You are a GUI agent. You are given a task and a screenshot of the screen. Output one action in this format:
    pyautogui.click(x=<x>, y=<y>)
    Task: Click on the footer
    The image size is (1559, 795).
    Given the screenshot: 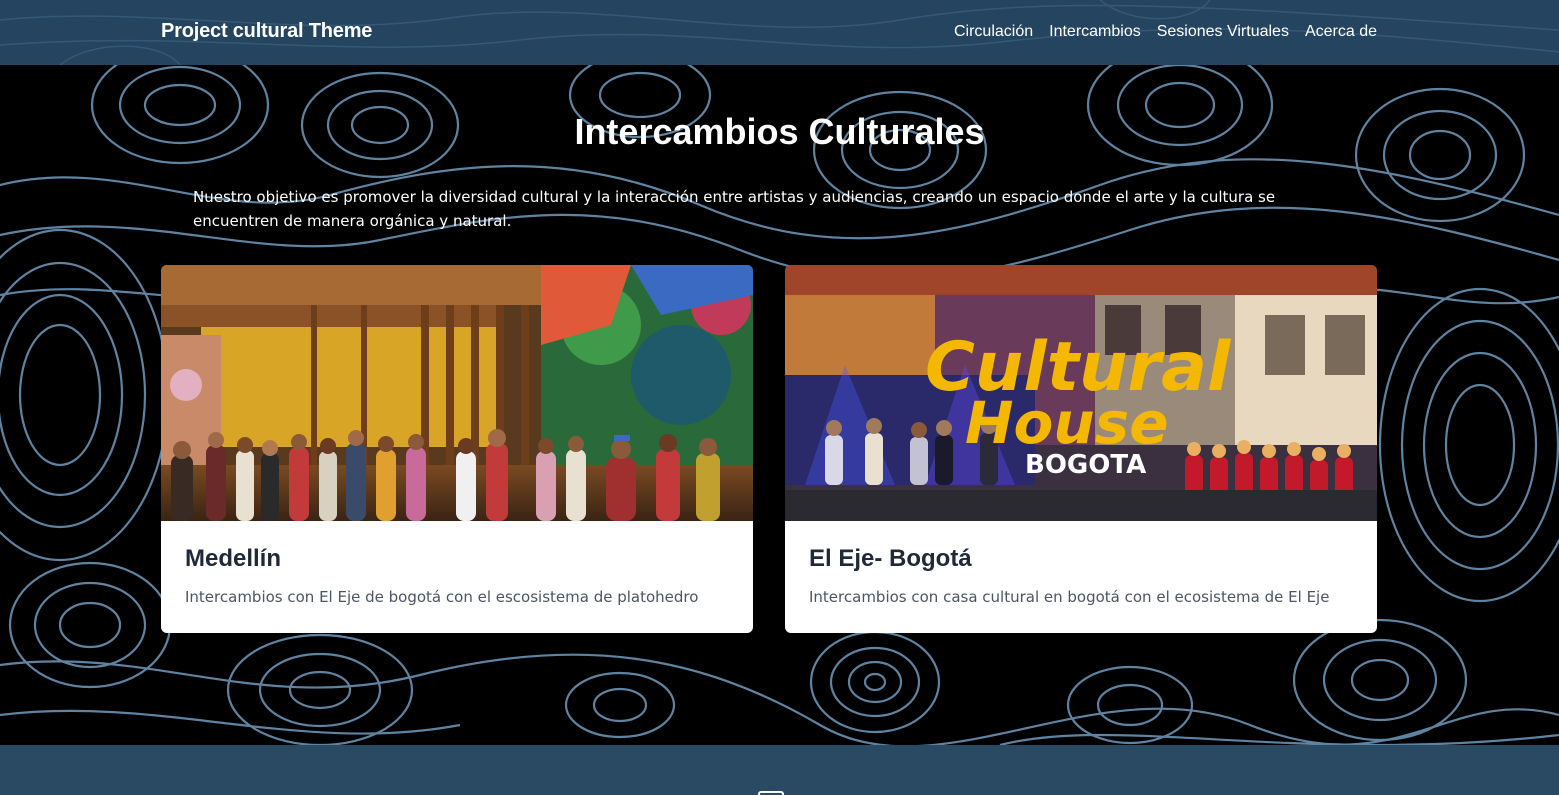 What is the action you would take?
    pyautogui.click(x=779, y=770)
    